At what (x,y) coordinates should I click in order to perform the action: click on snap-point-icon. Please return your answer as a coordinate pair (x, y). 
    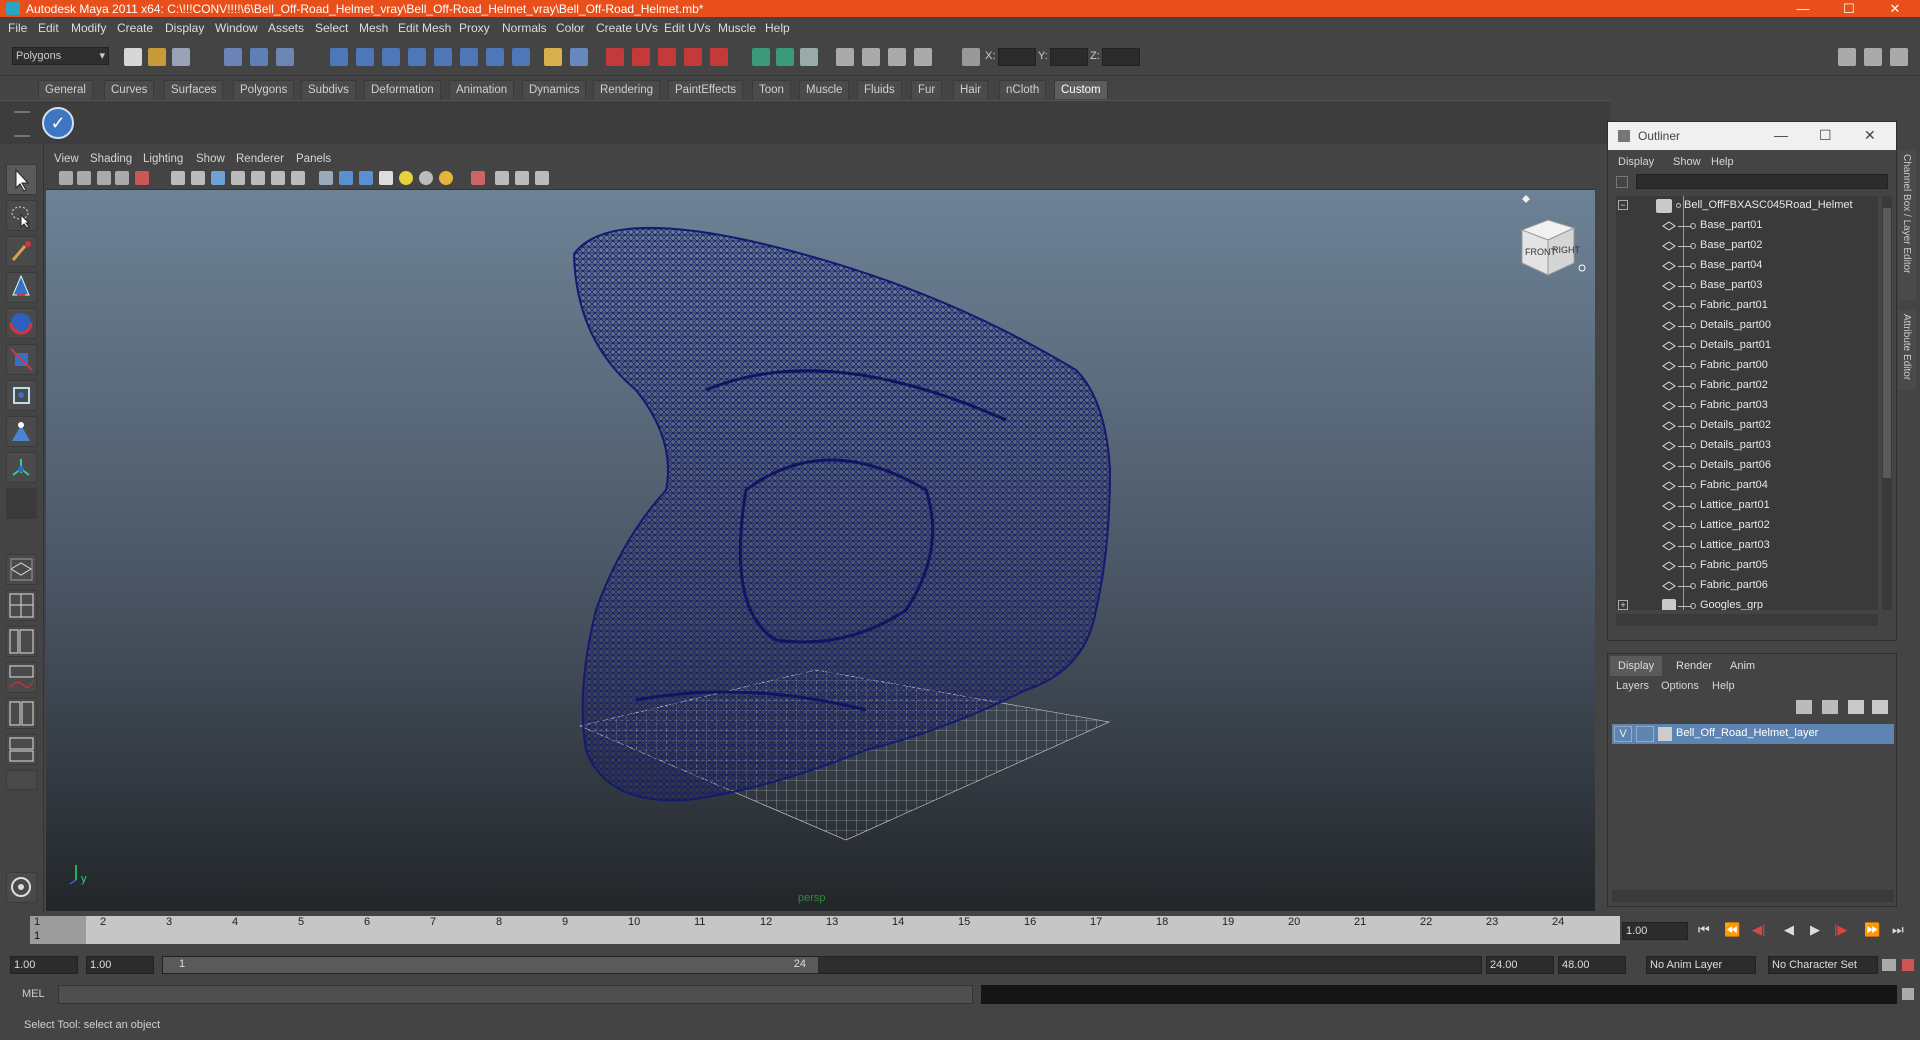
    Looking at the image, I should click on (391, 57).